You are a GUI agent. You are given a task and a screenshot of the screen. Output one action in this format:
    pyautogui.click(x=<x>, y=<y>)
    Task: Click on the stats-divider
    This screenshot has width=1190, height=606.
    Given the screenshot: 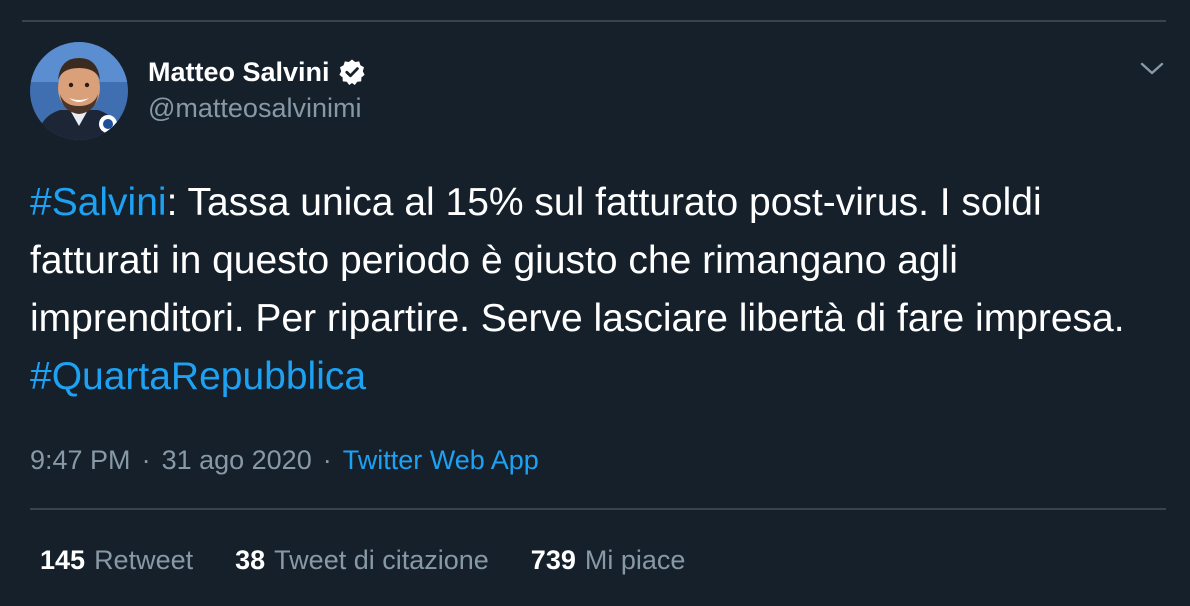 What is the action you would take?
    pyautogui.click(x=598, y=509)
    